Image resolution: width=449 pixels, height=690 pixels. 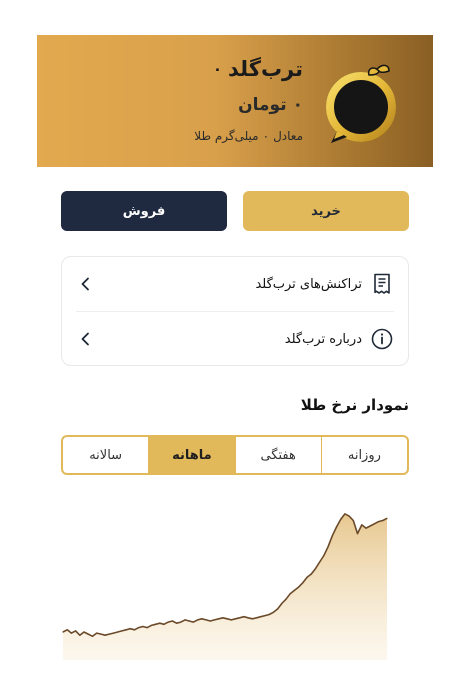 What do you see at coordinates (326, 211) in the screenshot?
I see `buy-button: خرید` at bounding box center [326, 211].